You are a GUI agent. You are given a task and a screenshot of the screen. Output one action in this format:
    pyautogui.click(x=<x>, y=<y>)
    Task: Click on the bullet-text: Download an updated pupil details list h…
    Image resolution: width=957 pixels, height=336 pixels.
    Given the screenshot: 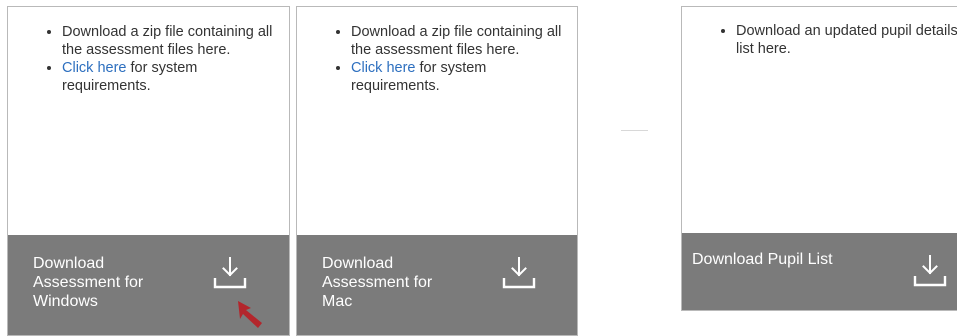 What is the action you would take?
    pyautogui.click(x=846, y=40)
    